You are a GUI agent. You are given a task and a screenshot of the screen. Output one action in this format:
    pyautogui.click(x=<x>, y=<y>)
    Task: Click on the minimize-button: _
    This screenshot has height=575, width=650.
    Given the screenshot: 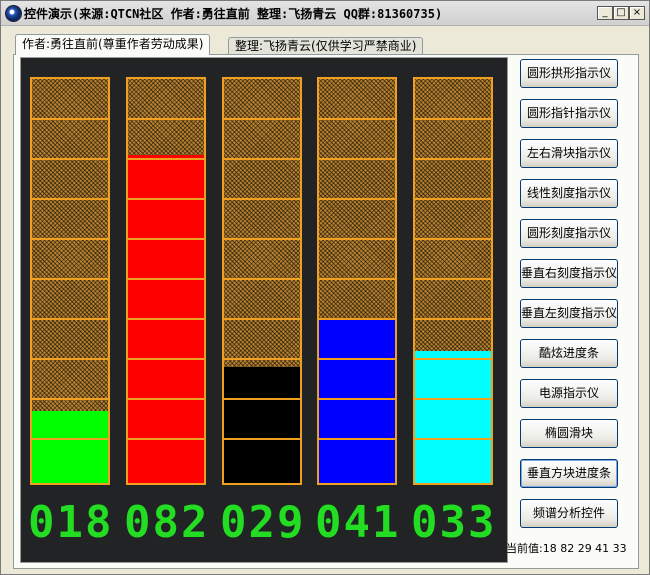 What is the action you would take?
    pyautogui.click(x=605, y=13)
    